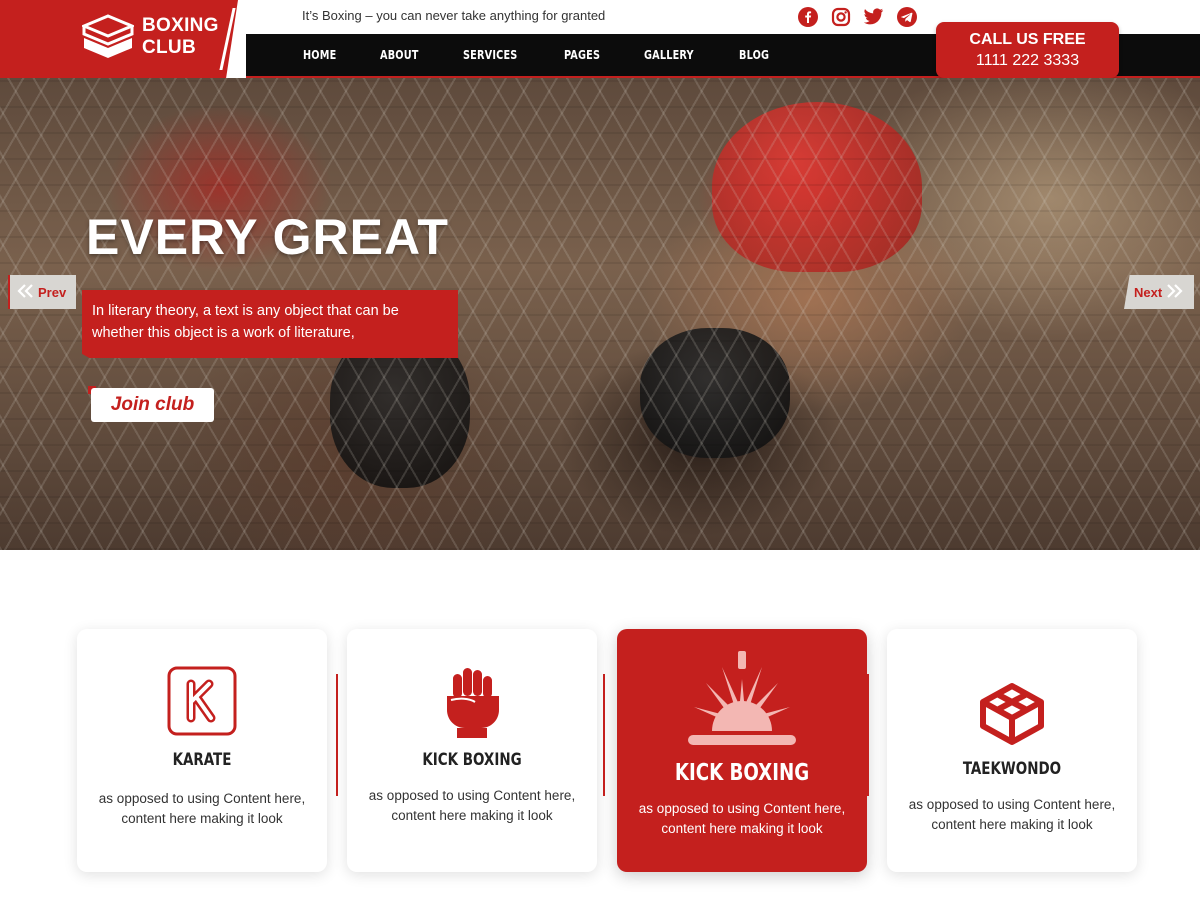  Describe the element at coordinates (490, 55) in the screenshot. I see `nav-services: SERVICES` at that location.